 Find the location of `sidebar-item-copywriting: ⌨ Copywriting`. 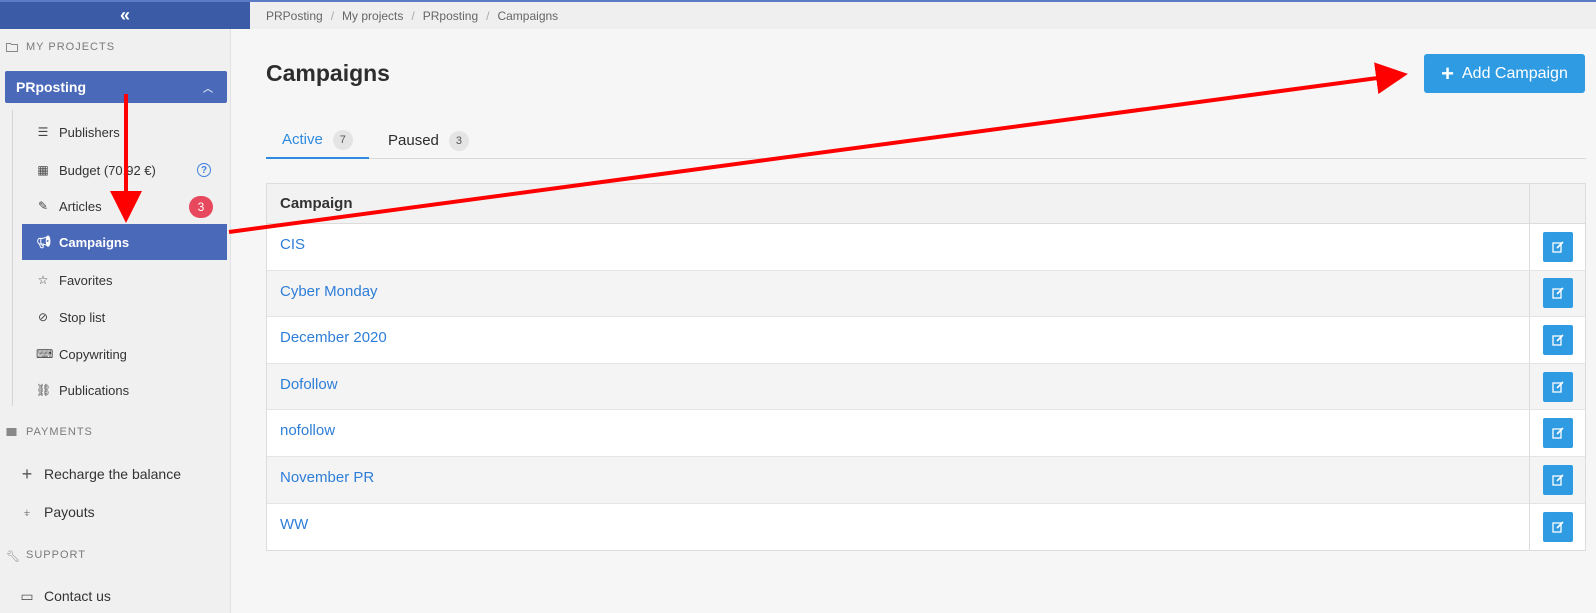

sidebar-item-copywriting: ⌨ Copywriting is located at coordinates (124, 354).